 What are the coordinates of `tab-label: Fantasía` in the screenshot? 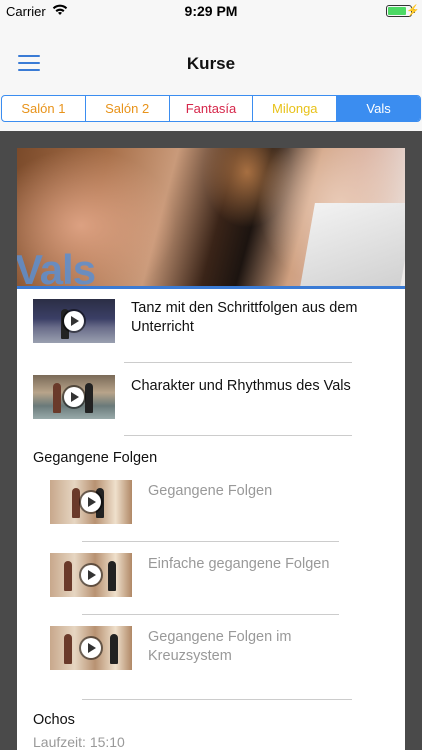 It's located at (211, 108).